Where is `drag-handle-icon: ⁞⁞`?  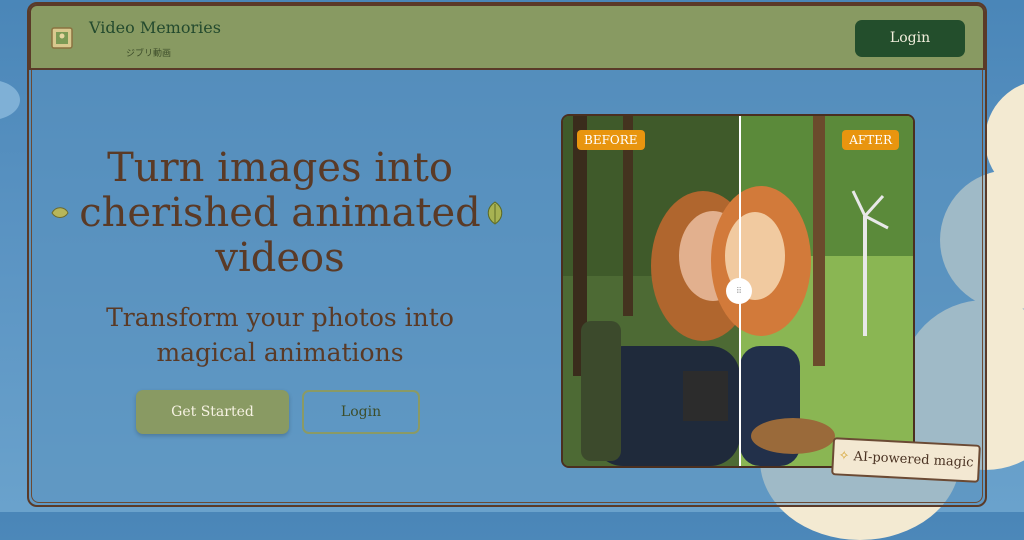 drag-handle-icon: ⁞⁞ is located at coordinates (739, 291).